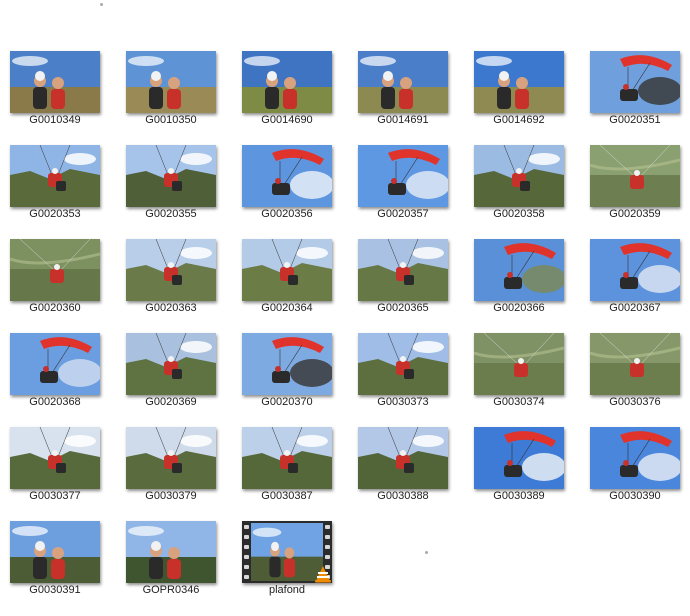 This screenshot has width=690, height=616. I want to click on image-file-tile: G0020370, so click(287, 372).